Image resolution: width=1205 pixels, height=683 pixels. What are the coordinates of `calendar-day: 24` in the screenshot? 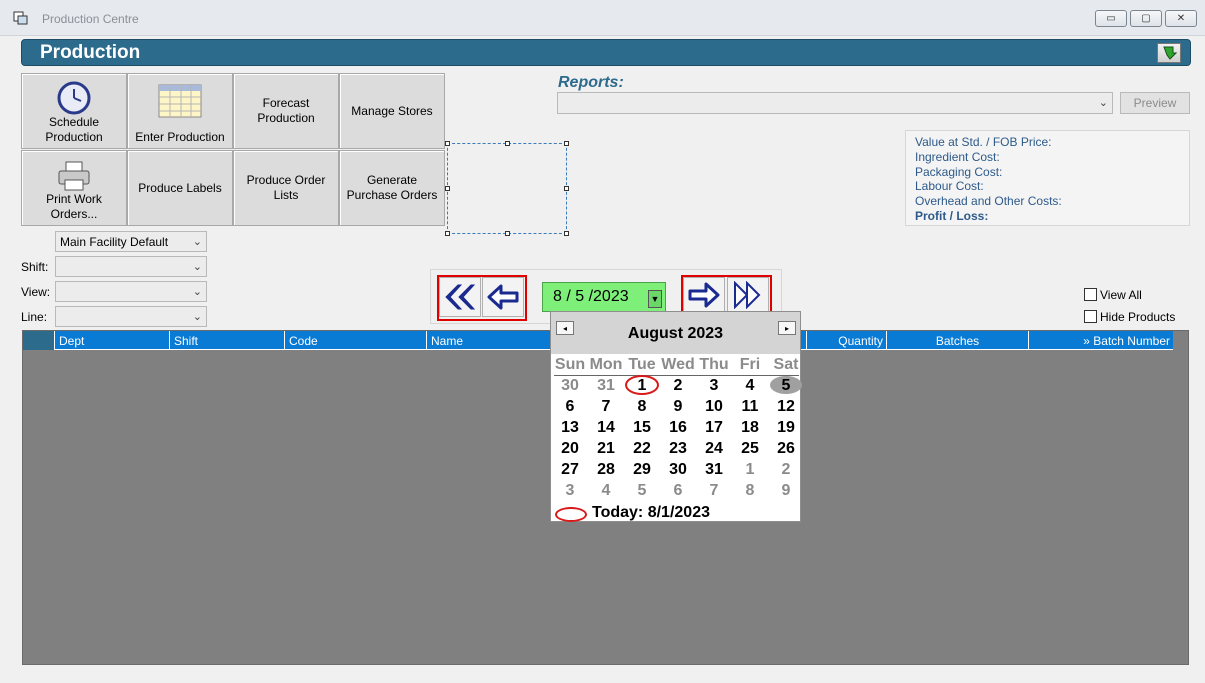 It's located at (714, 449).